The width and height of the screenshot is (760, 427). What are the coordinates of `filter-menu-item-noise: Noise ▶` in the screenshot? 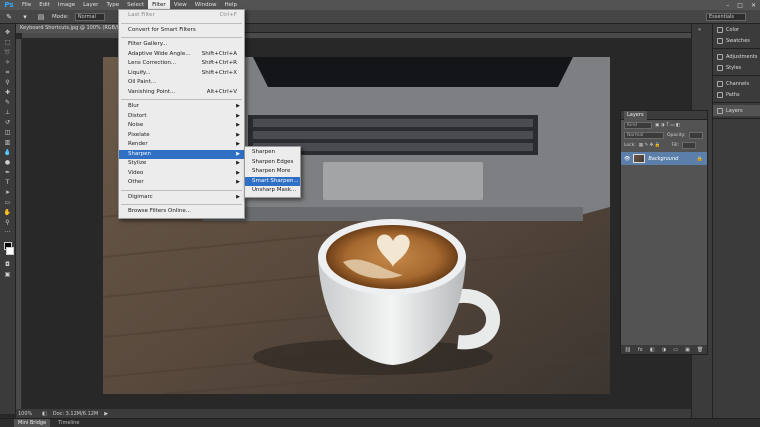 It's located at (181, 126).